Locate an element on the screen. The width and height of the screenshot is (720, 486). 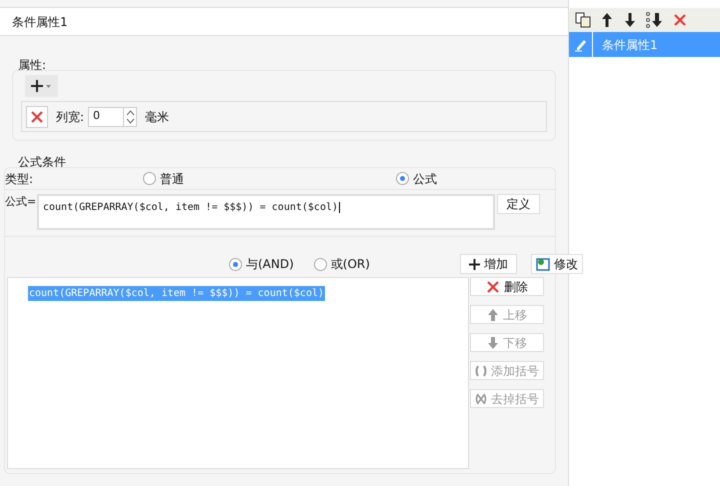
radio-button: 与(AND) is located at coordinates (261, 264).